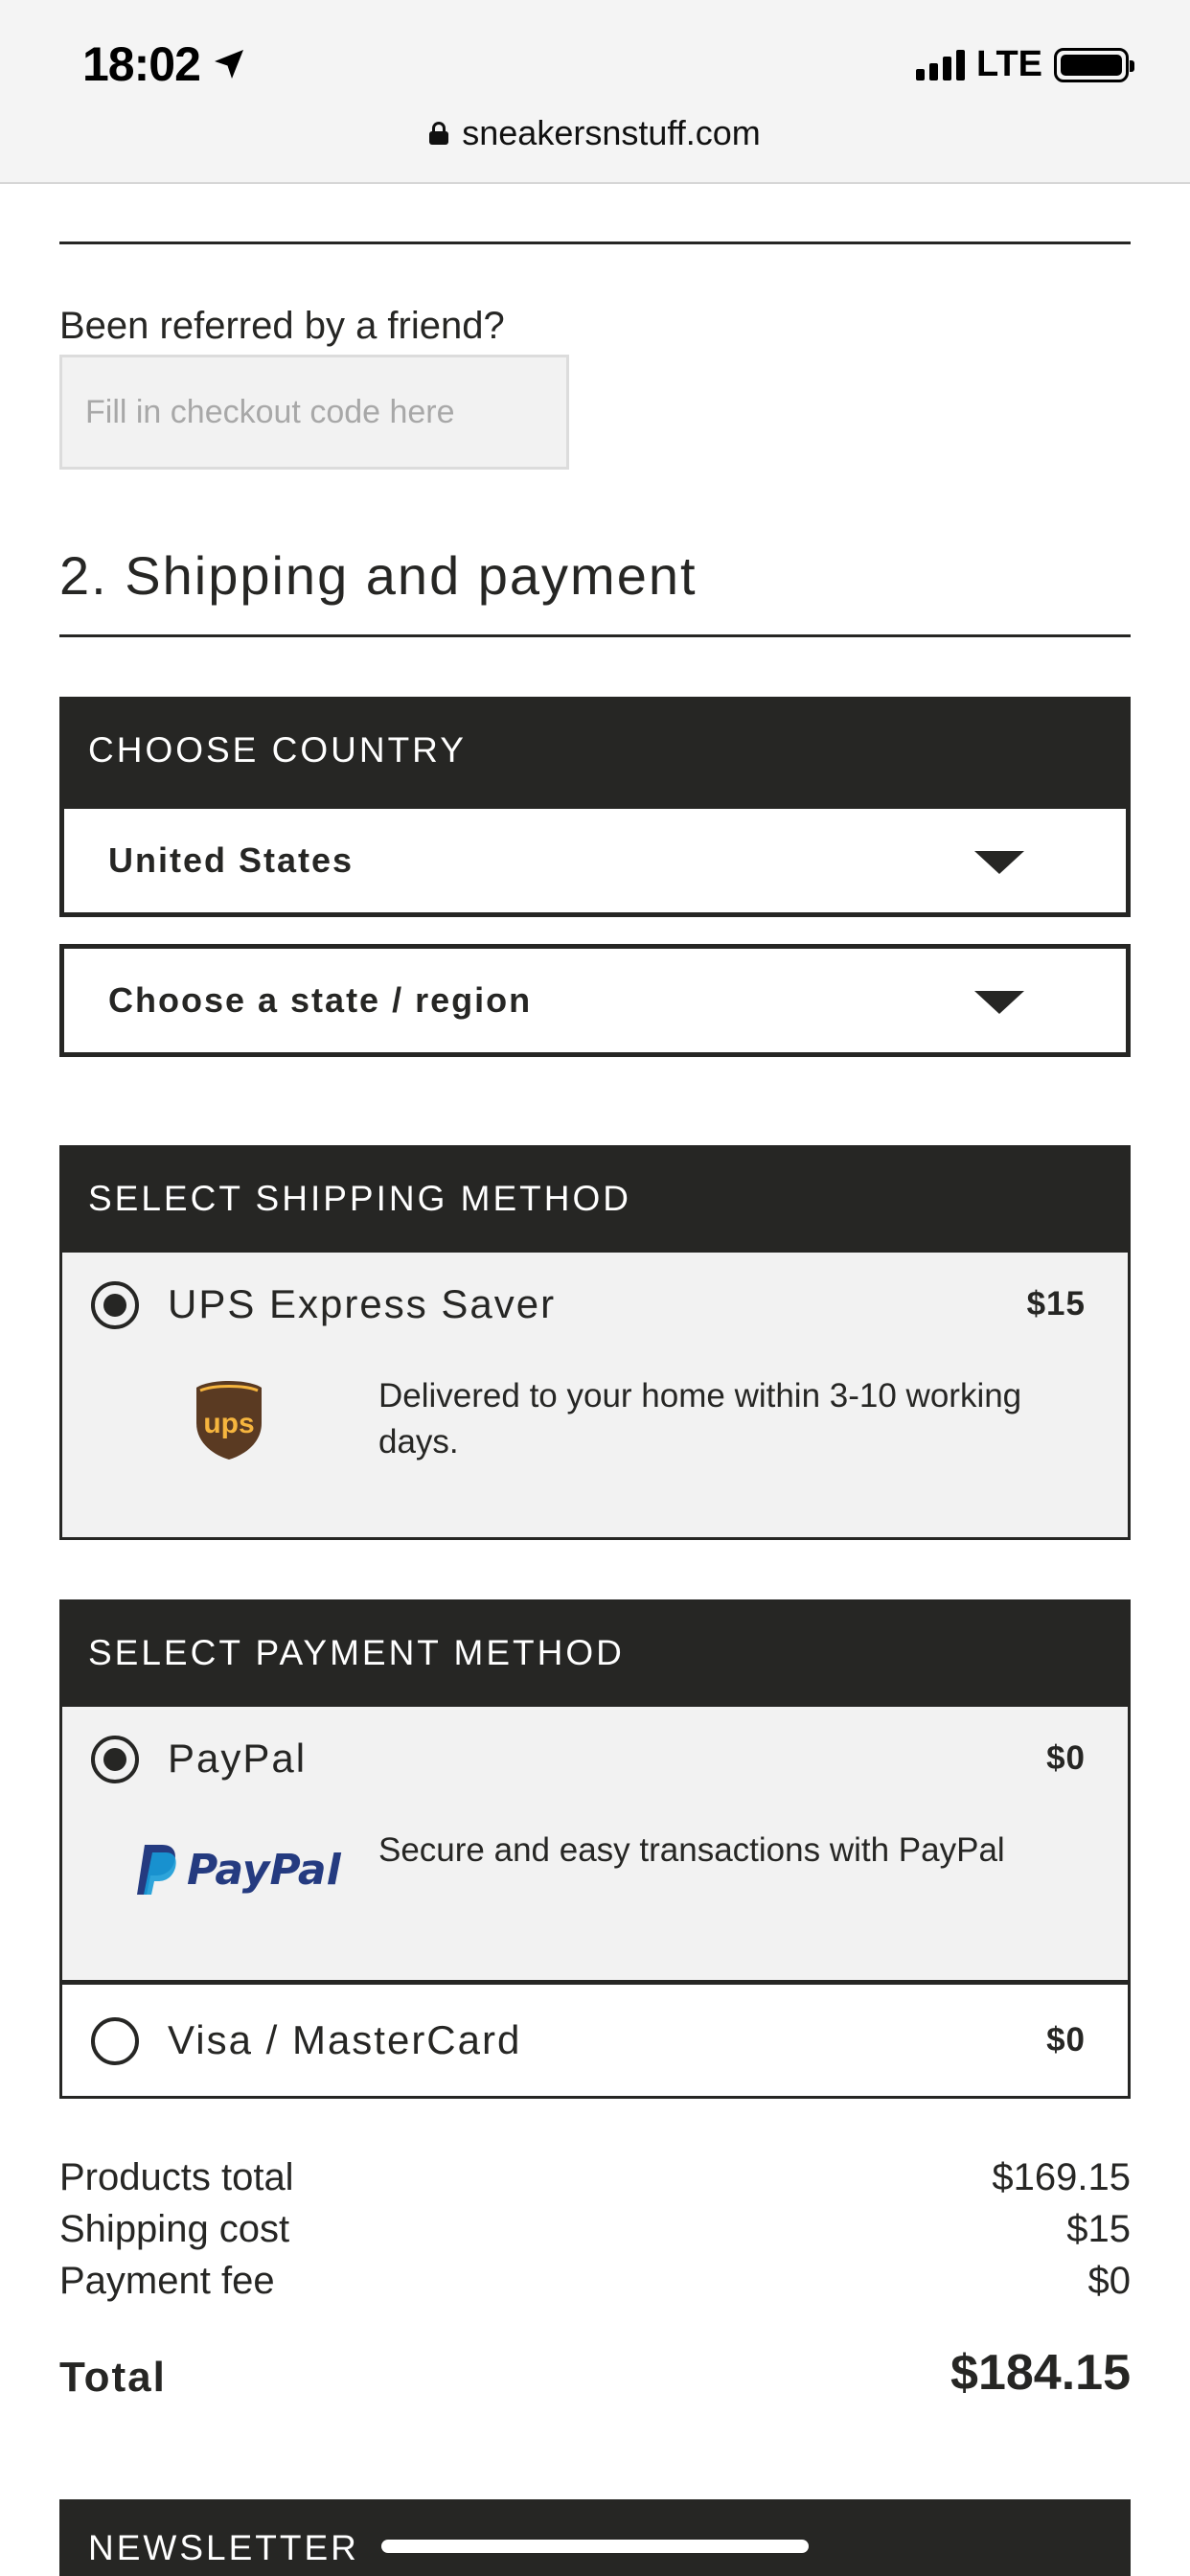 The width and height of the screenshot is (1190, 2576). I want to click on newsletter-label: NEWSLETTER, so click(224, 2547).